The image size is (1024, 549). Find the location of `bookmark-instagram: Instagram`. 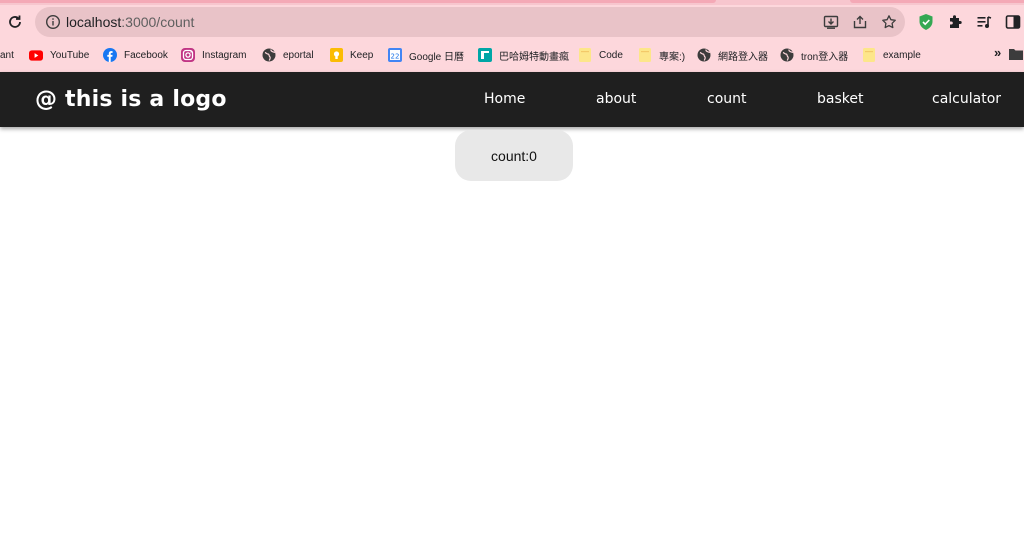

bookmark-instagram: Instagram is located at coordinates (213, 55).